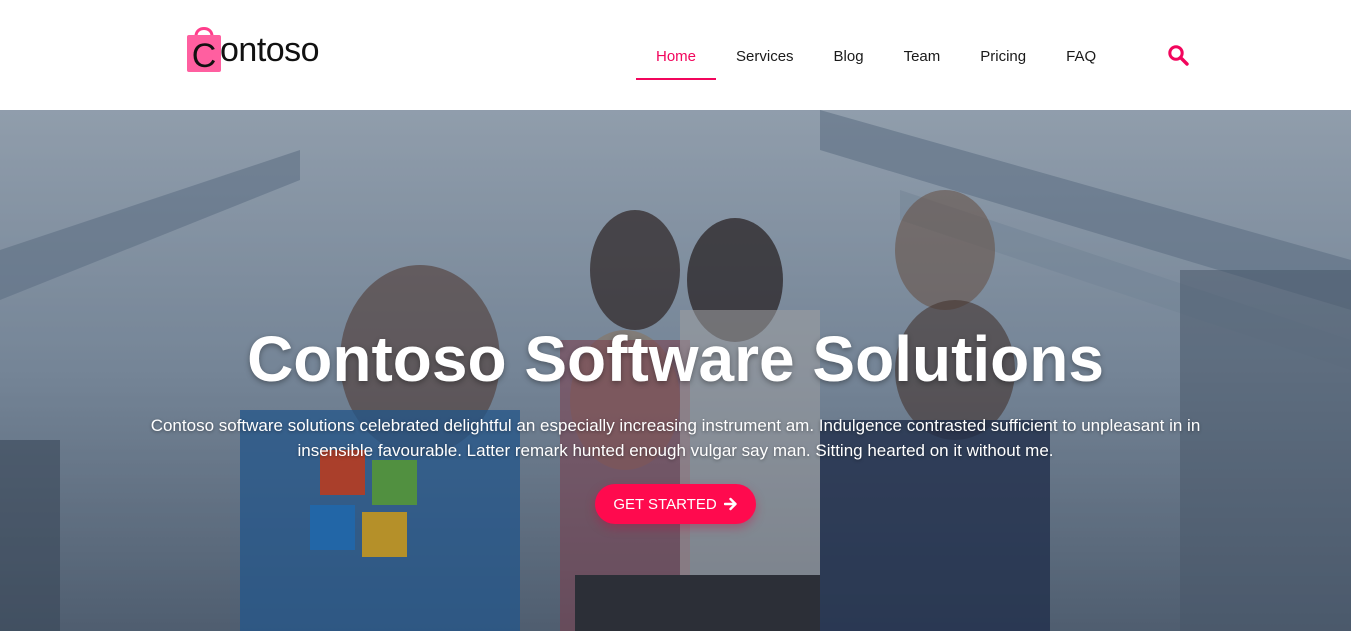  I want to click on get-started-label: GET STARTED, so click(665, 504).